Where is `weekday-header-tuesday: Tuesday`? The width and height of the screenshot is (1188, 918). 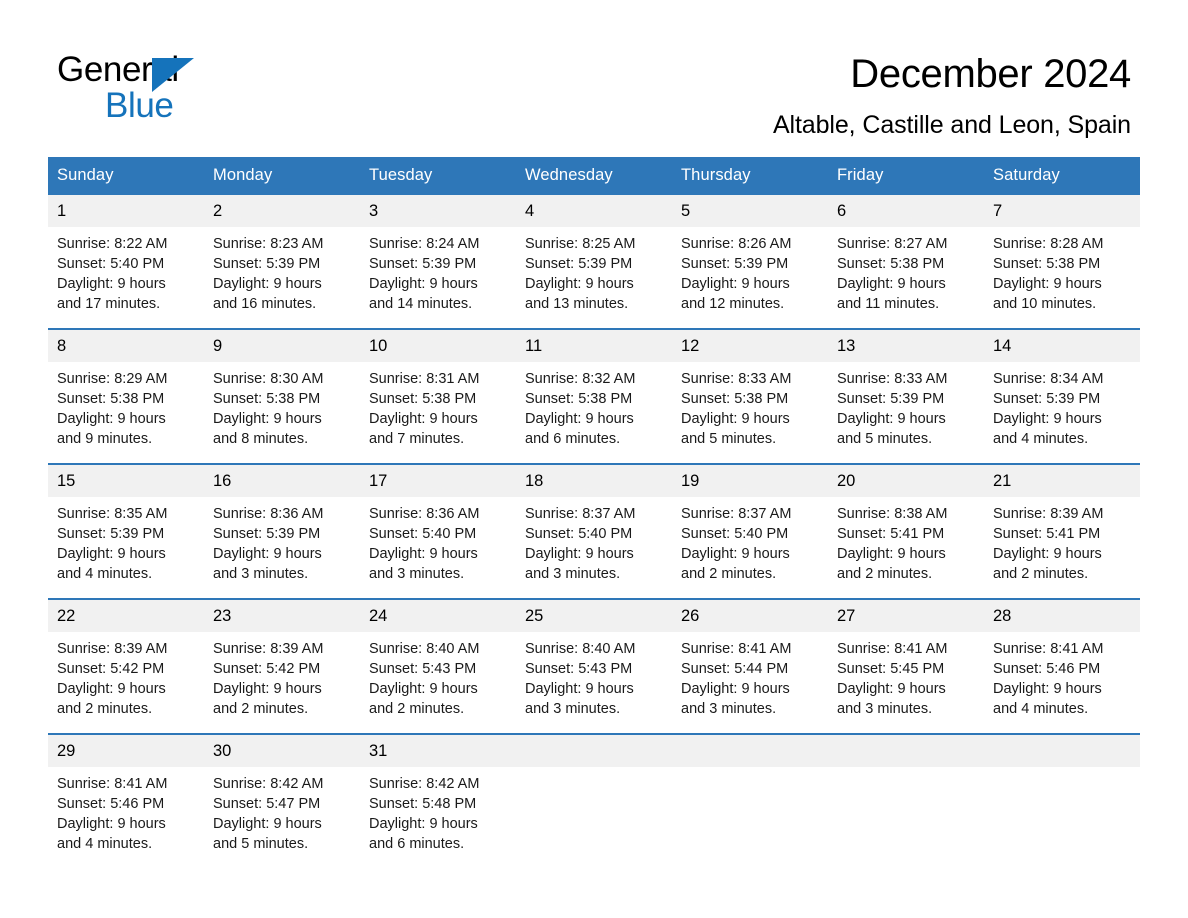
weekday-header-tuesday: Tuesday is located at coordinates (438, 175).